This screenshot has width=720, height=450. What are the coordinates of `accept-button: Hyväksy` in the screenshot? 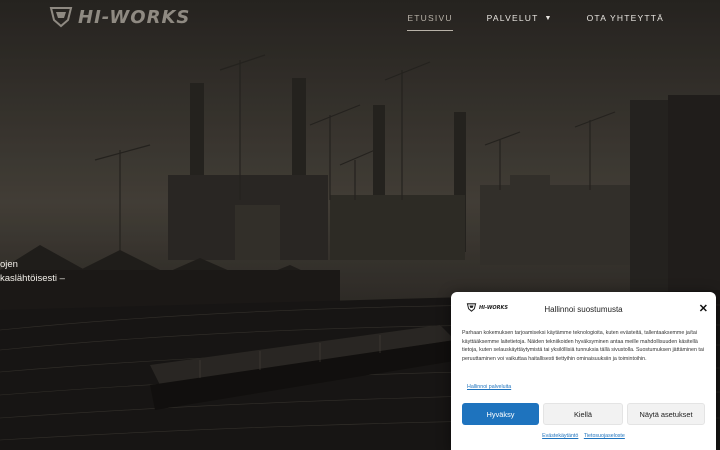 It's located at (500, 414).